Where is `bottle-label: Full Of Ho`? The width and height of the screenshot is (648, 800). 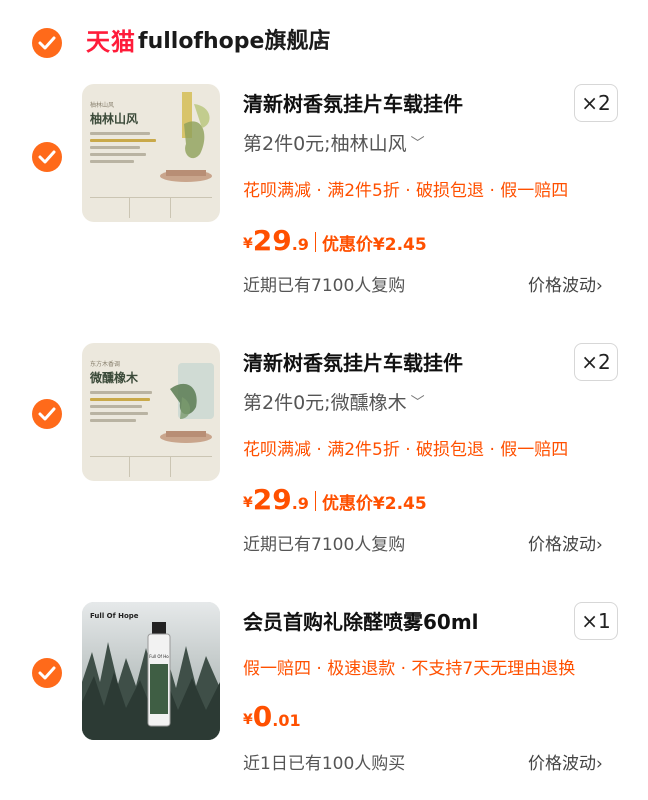
bottle-label: Full Of Ho is located at coordinates (159, 656).